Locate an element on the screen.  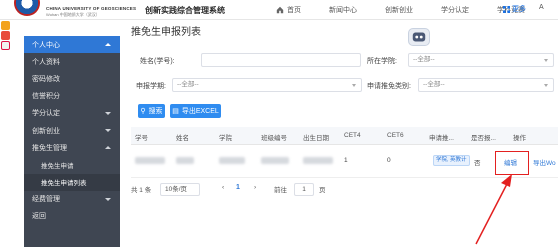
pagination-total: 共 1 条 is located at coordinates (141, 190).